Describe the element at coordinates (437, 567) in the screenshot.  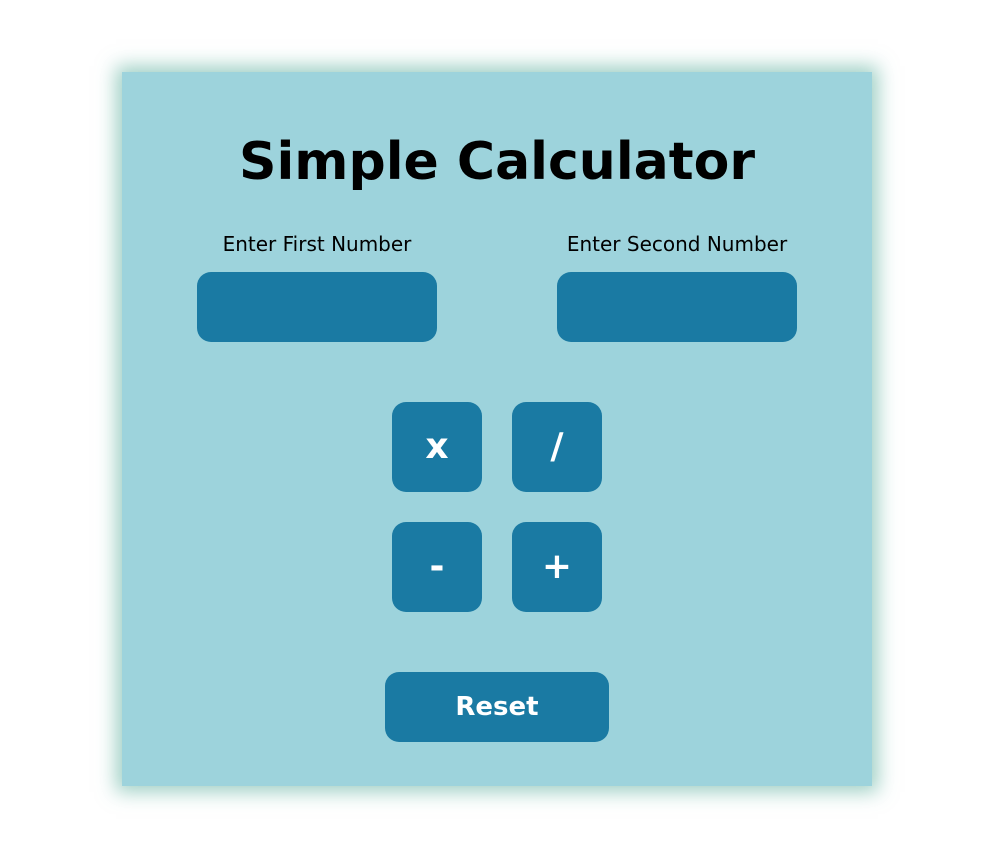
I see `subtract-button: -` at that location.